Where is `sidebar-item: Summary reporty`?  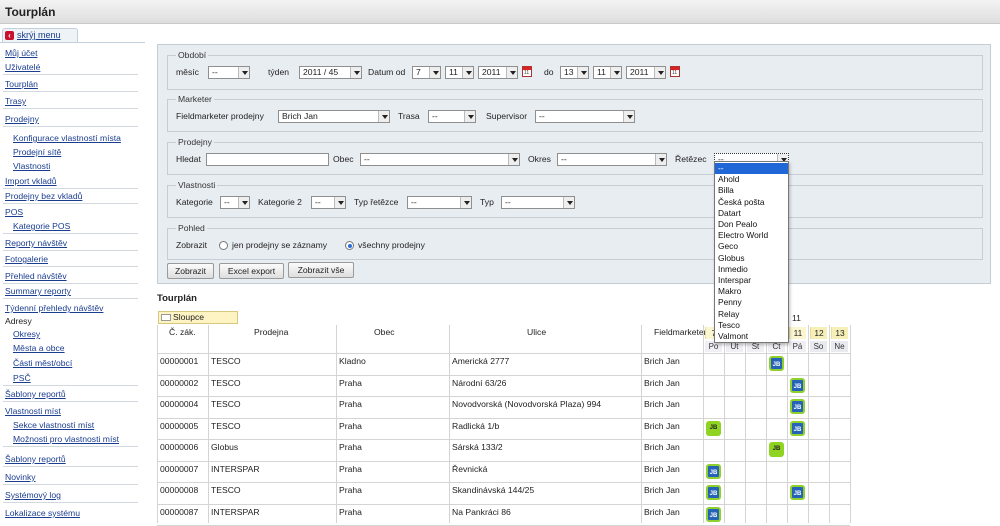 sidebar-item: Summary reporty is located at coordinates (38, 291).